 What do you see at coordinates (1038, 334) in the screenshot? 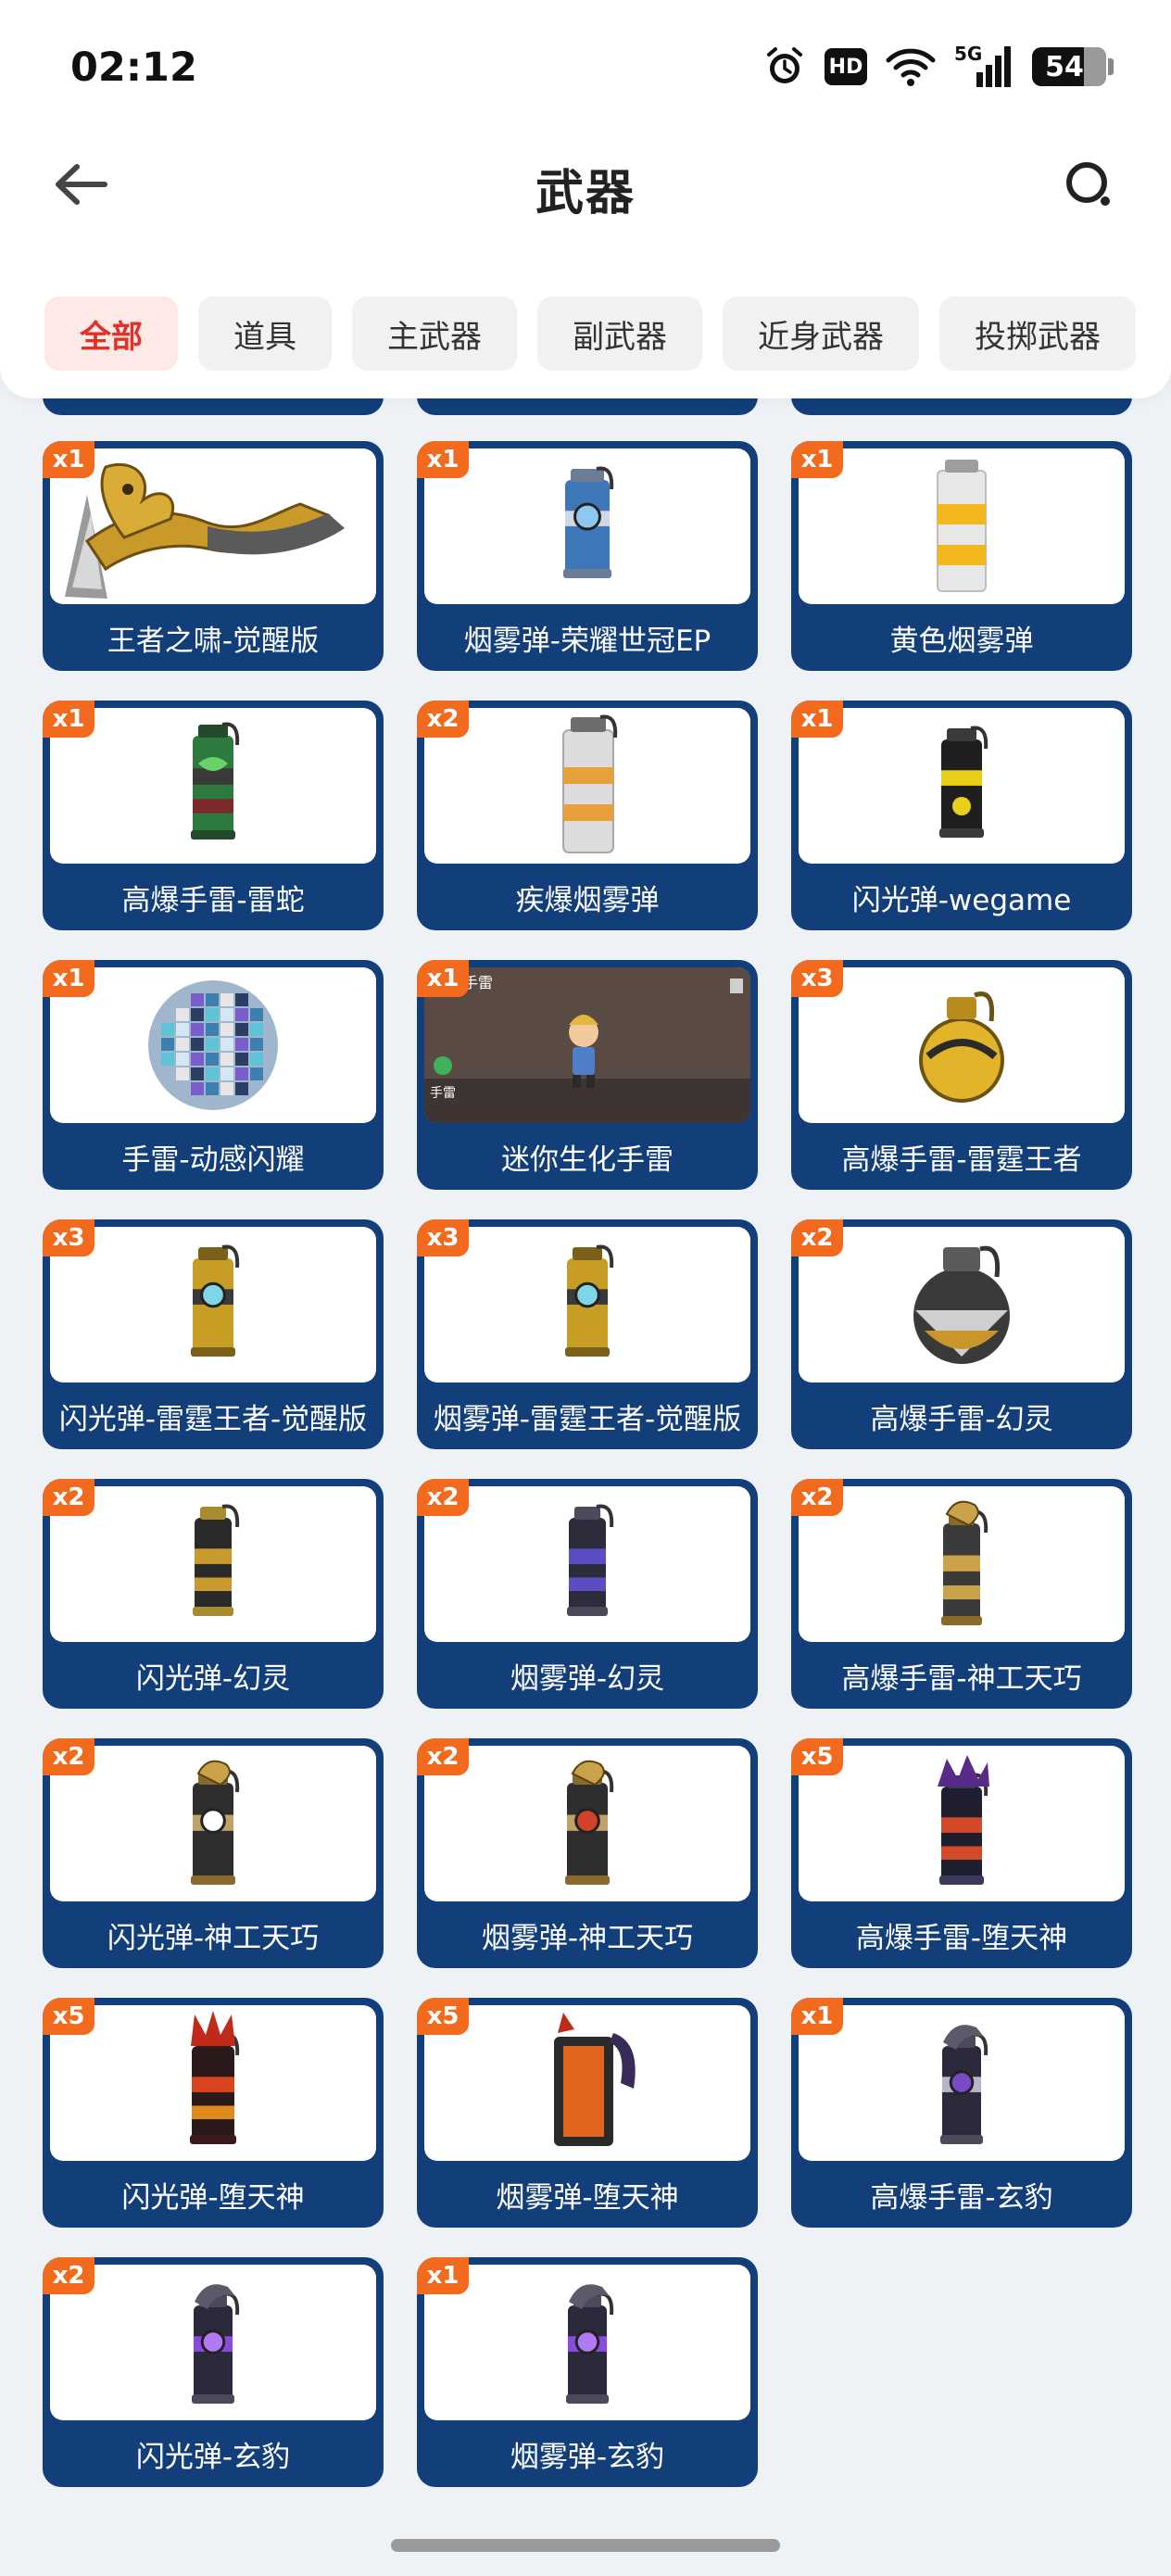
I see `tab-throwing-weapon: 投掷武器` at bounding box center [1038, 334].